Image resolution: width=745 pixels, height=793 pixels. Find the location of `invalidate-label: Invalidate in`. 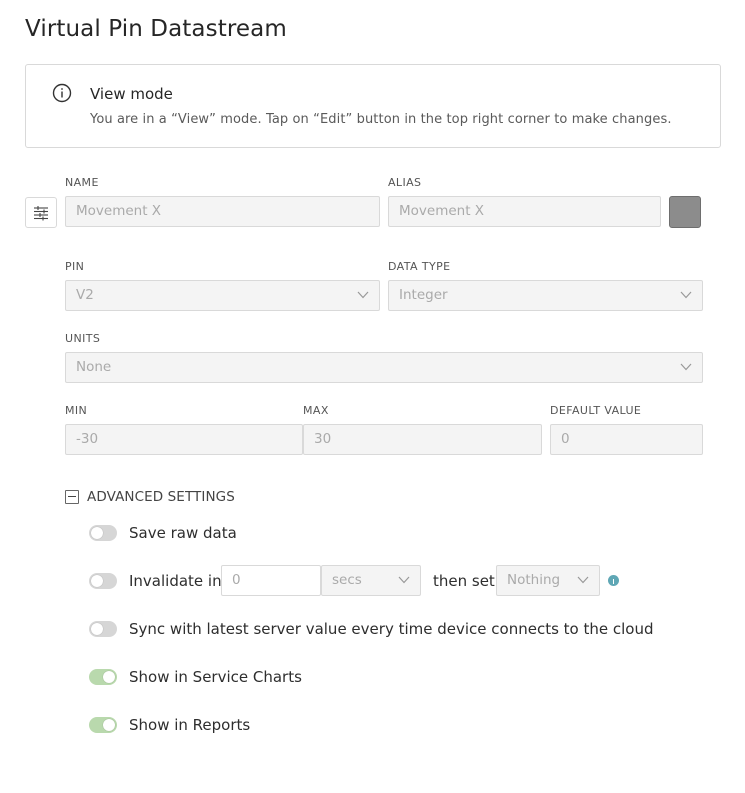

invalidate-label: Invalidate in is located at coordinates (175, 581).